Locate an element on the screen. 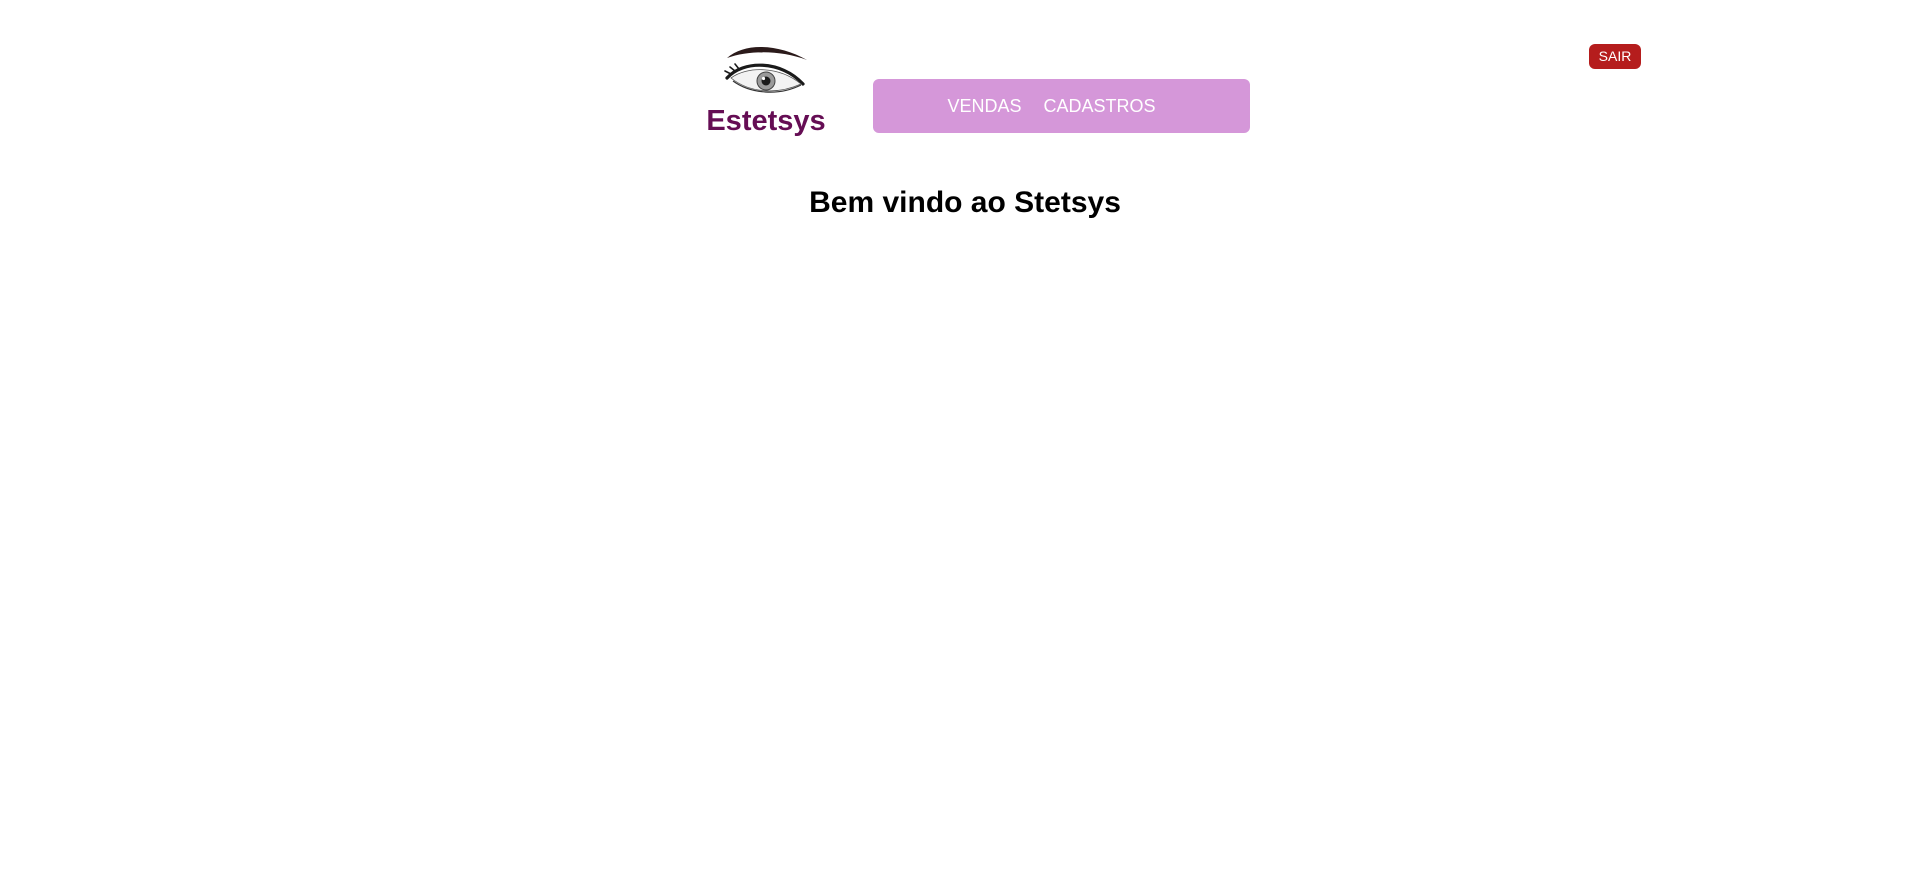 This screenshot has height=891, width=1920. brand-name: Estetsys is located at coordinates (766, 121).